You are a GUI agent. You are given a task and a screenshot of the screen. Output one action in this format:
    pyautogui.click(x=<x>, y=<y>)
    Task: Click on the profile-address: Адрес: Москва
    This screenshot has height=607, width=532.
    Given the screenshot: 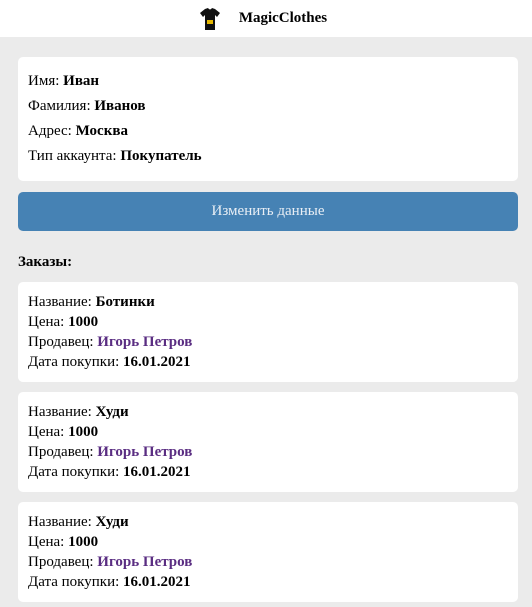 What is the action you would take?
    pyautogui.click(x=268, y=133)
    